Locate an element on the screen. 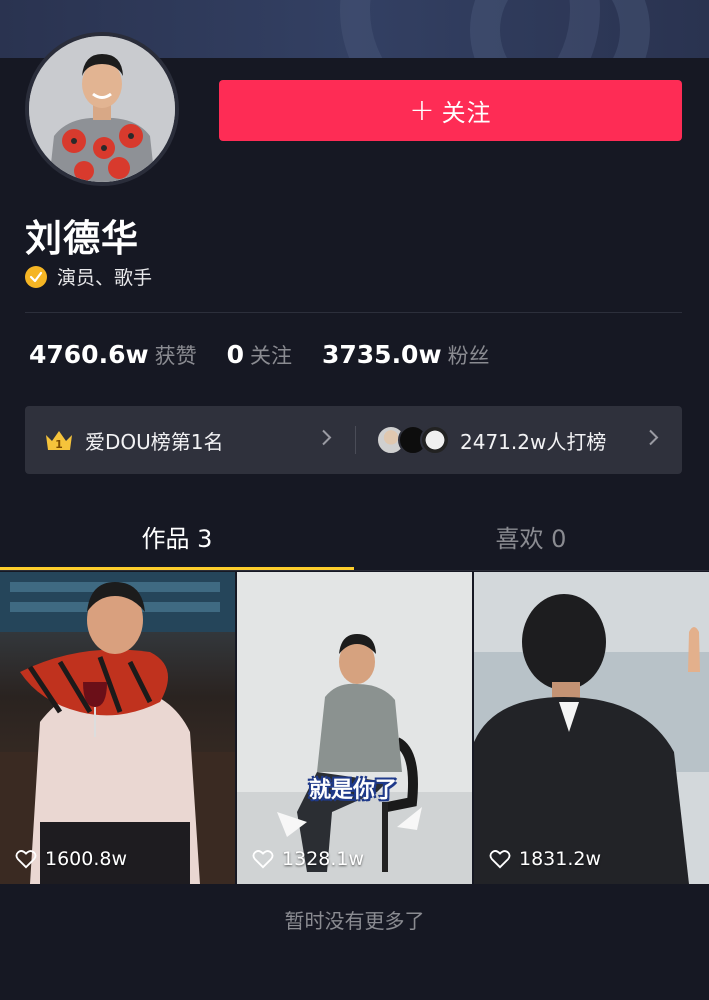 Image resolution: width=709 pixels, height=1000 pixels. tab-works: 作品 3 is located at coordinates (177, 537).